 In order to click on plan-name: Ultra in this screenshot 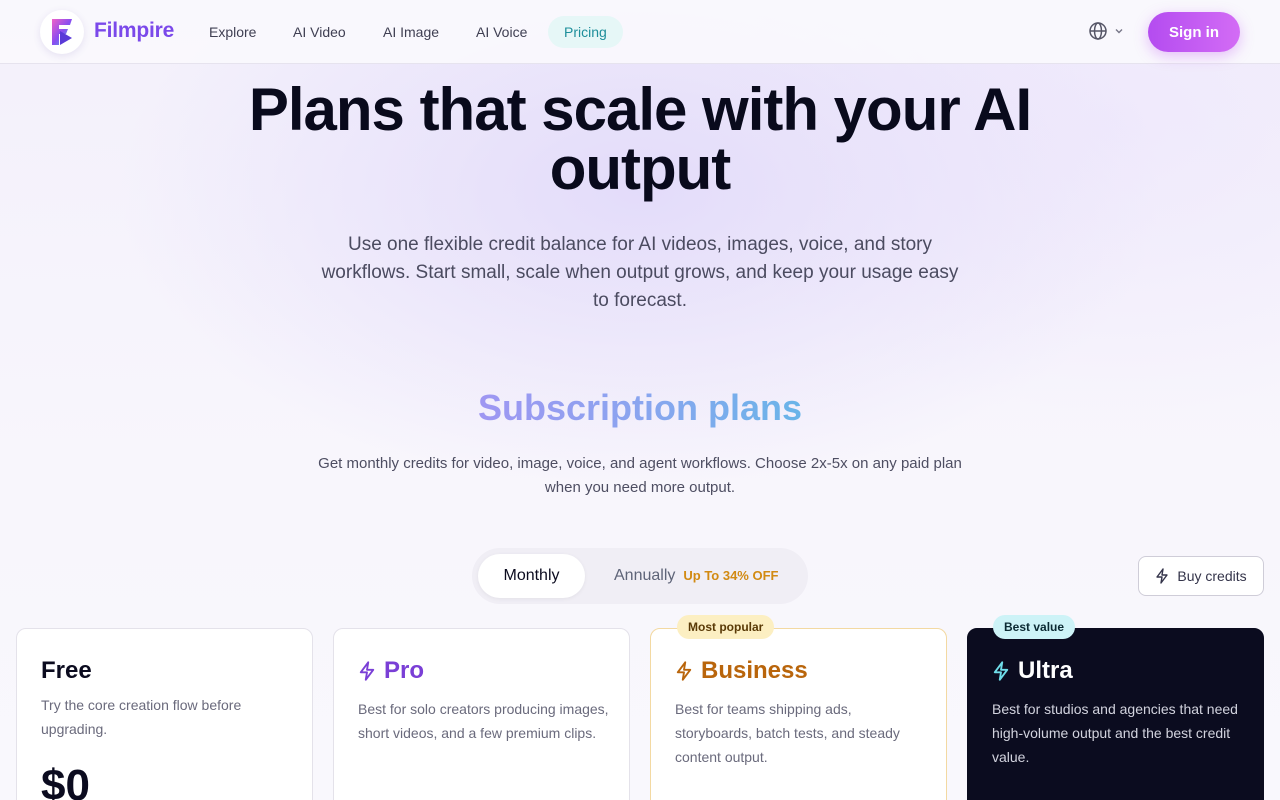, I will do `click(1032, 671)`.